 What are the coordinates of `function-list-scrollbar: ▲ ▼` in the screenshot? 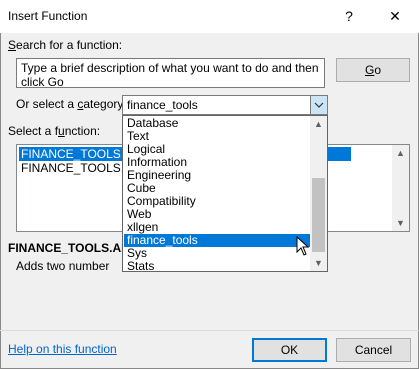 It's located at (400, 188).